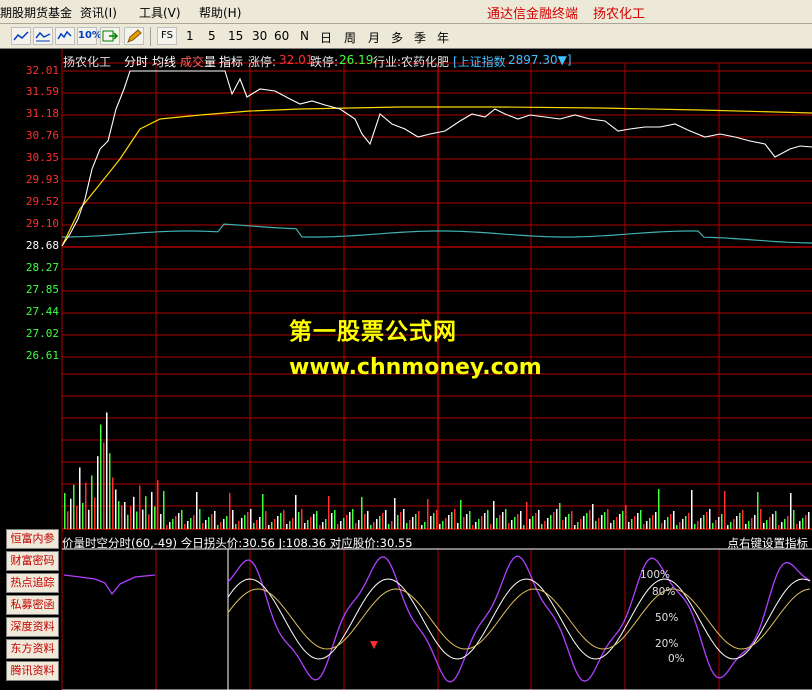 Image resolution: width=812 pixels, height=690 pixels. Describe the element at coordinates (519, 619) in the screenshot. I see `indicator-line-k` at that location.